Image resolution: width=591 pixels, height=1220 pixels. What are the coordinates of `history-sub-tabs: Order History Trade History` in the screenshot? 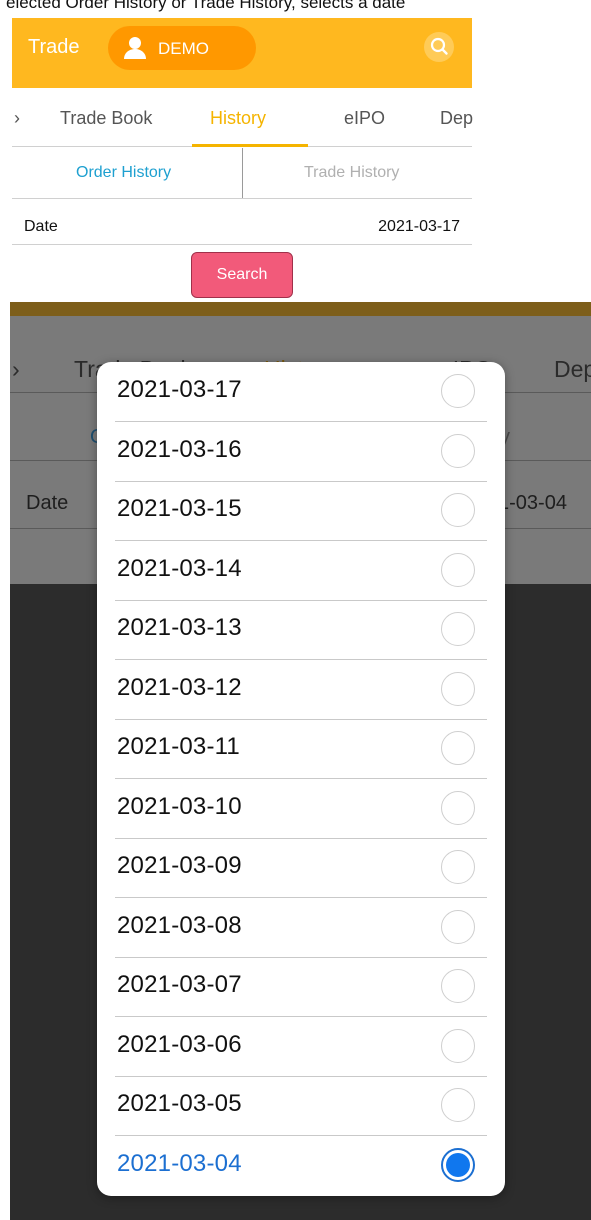 It's located at (242, 173).